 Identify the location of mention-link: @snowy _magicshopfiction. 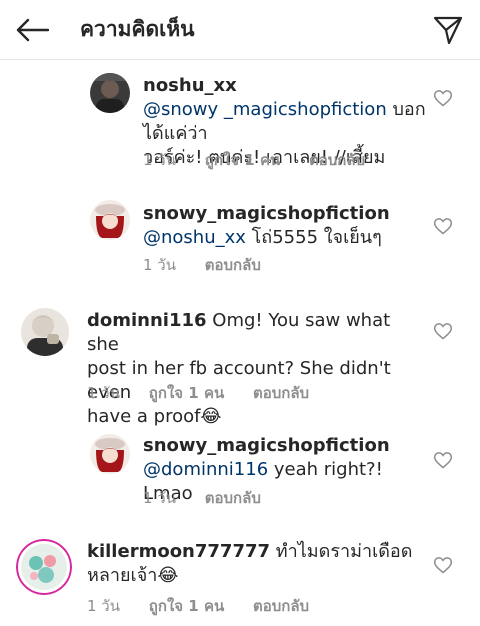
(265, 109).